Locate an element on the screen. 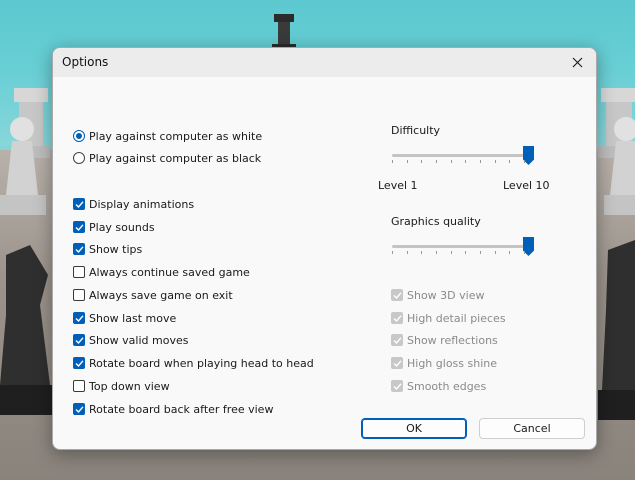 The height and width of the screenshot is (480, 635). radio-label: Play against computer as black is located at coordinates (175, 158).